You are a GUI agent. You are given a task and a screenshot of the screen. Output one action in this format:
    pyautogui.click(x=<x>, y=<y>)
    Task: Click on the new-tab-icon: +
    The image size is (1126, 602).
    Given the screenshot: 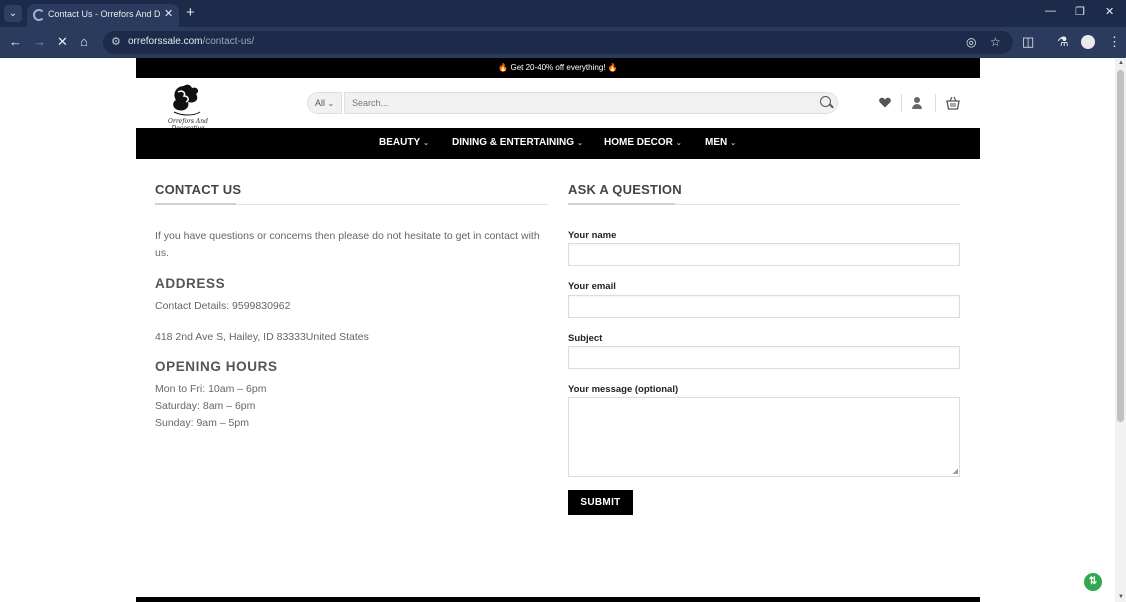 What is the action you would take?
    pyautogui.click(x=190, y=12)
    